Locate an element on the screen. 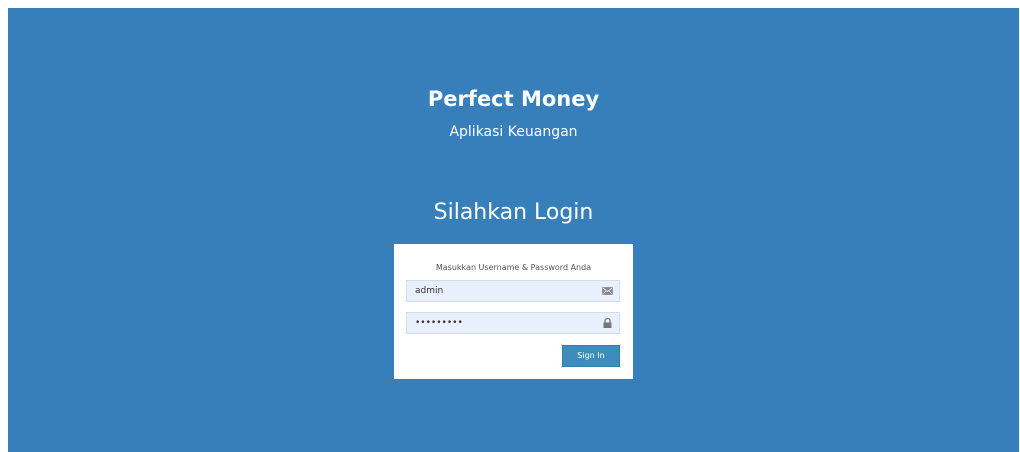  password-input is located at coordinates (506, 323).